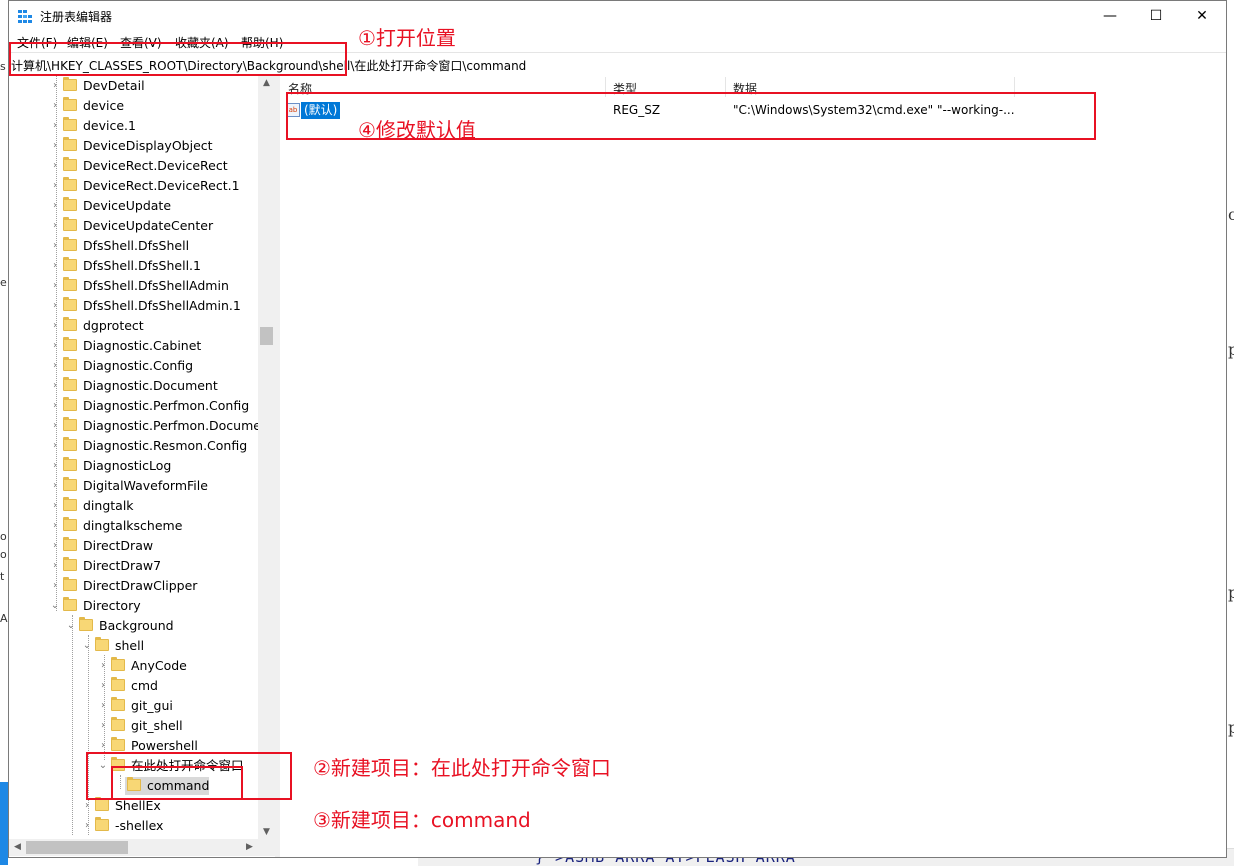  I want to click on tree-item: › DevDetail, so click(139, 86).